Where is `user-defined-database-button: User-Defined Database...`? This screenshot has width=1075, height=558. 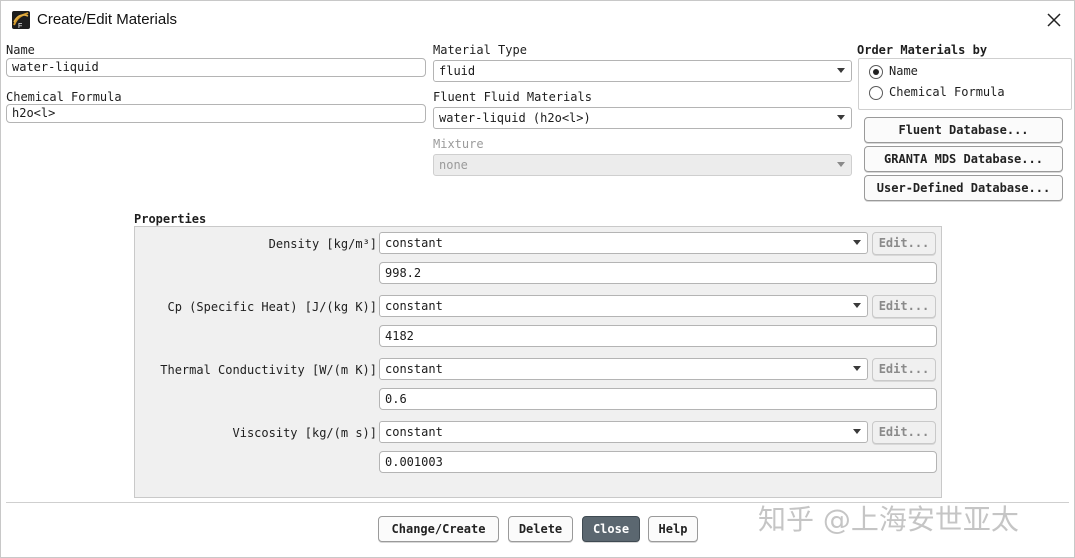 user-defined-database-button: User-Defined Database... is located at coordinates (963, 188).